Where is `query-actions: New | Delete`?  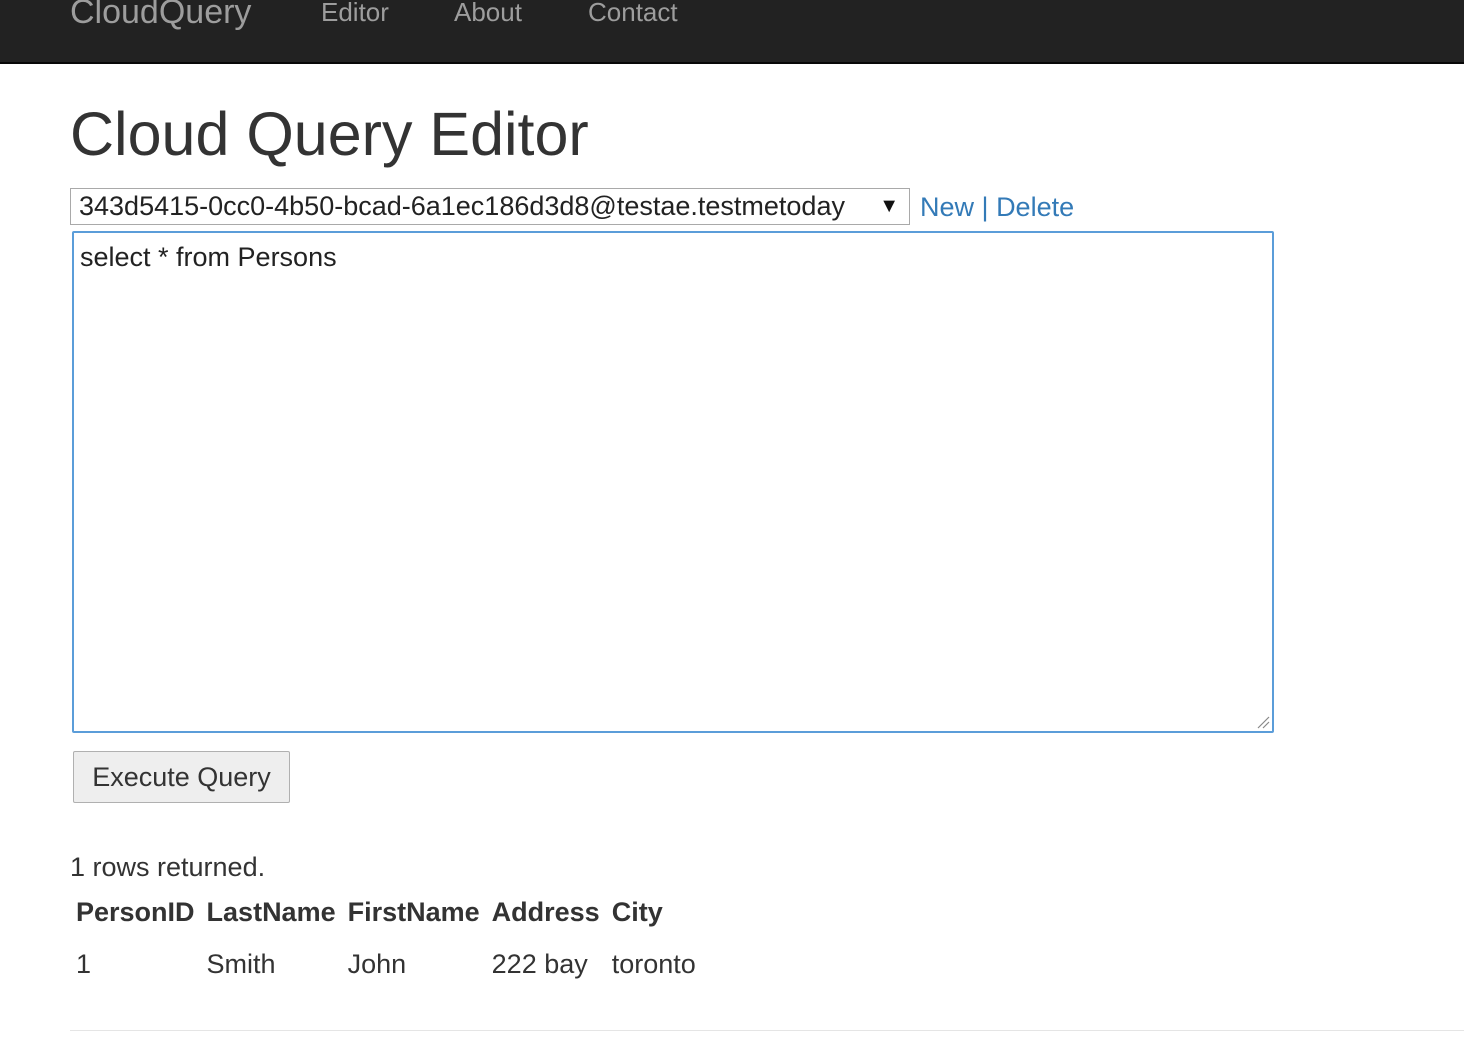
query-actions: New | Delete is located at coordinates (997, 207).